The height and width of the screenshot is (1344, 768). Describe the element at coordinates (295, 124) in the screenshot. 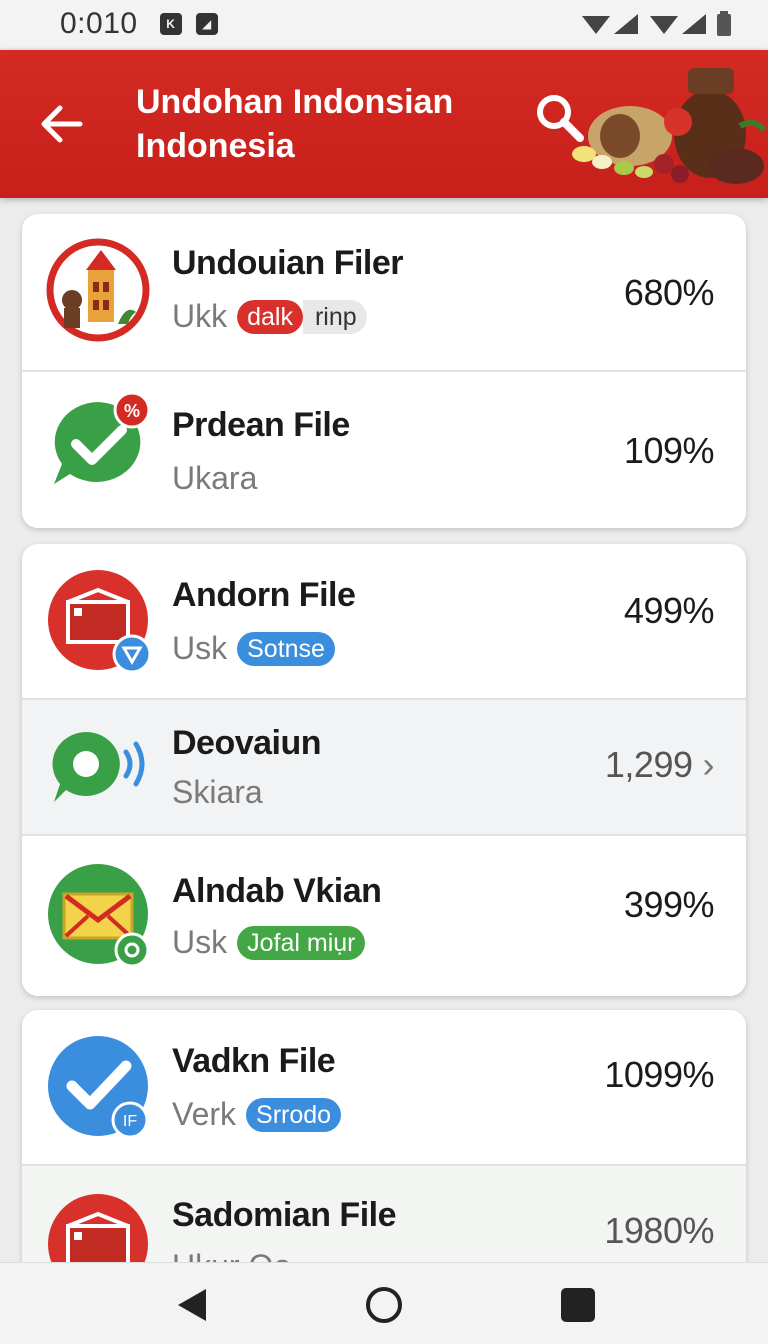

I see `page-title: Undohan Indonsian Indonesia` at that location.